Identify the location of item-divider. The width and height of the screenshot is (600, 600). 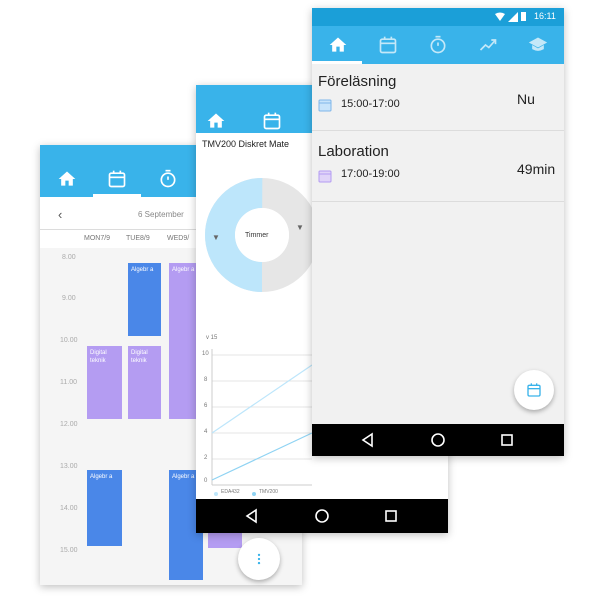
(438, 201).